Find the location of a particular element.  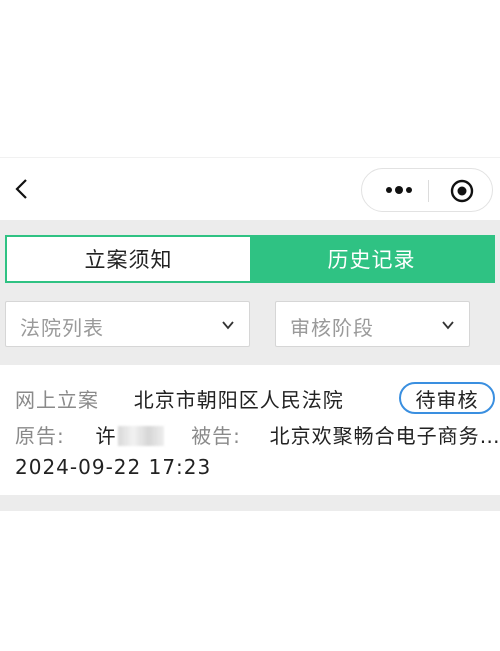

tab-filing-notice: 立案须知 is located at coordinates (128, 259).